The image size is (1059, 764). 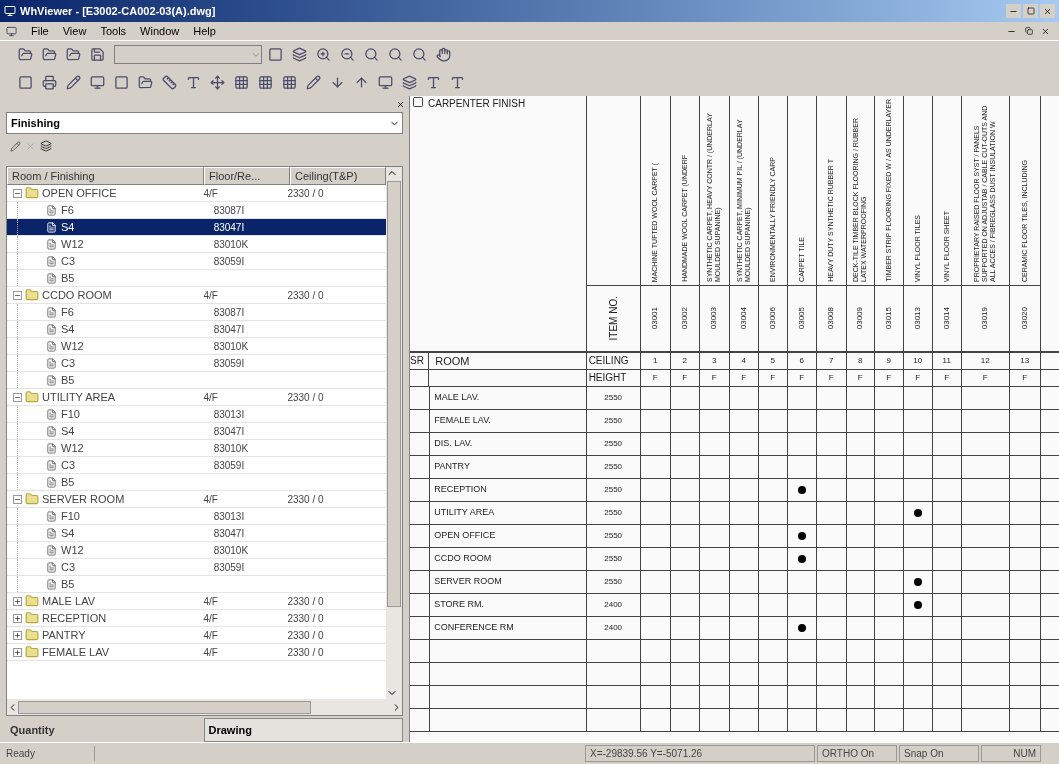 What do you see at coordinates (917, 318) in the screenshot?
I see `item-number: 03013` at bounding box center [917, 318].